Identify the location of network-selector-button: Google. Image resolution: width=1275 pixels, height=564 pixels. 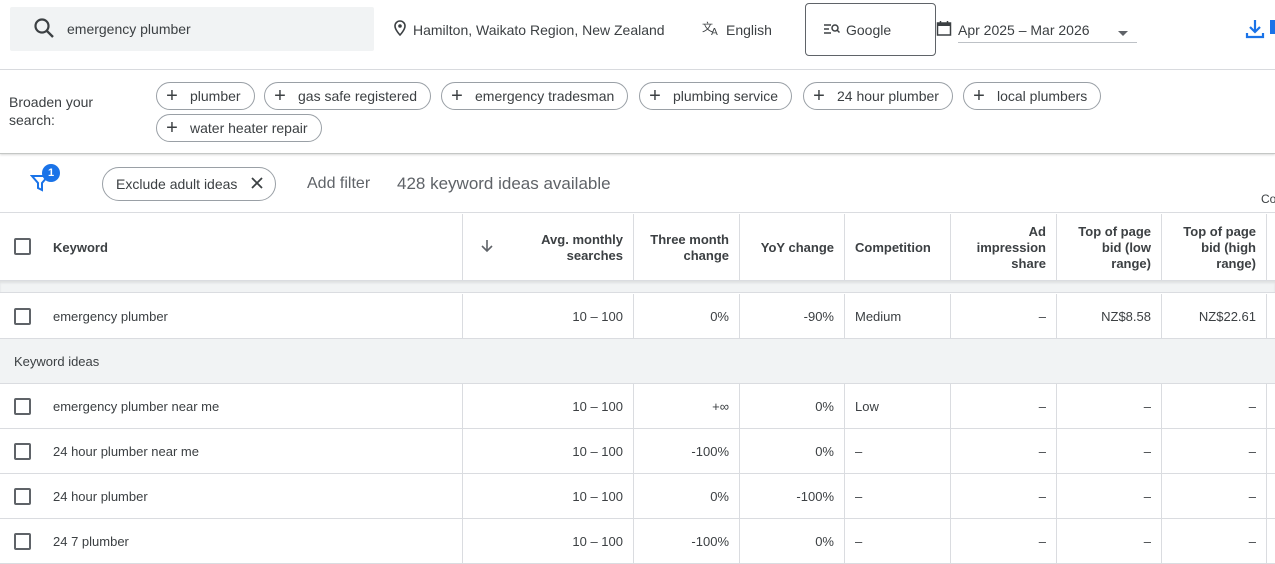
(870, 29).